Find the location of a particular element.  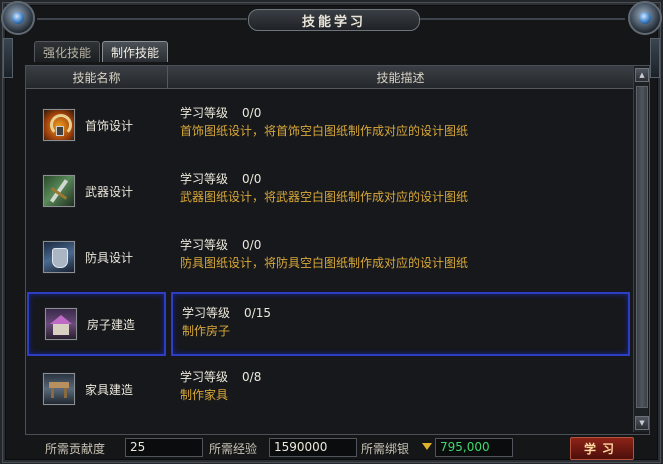

table-row: 武器设计 学习等级 0/0 武器图纸设计，将武器空白图纸制作成对应的设计图纸 is located at coordinates (329, 191).